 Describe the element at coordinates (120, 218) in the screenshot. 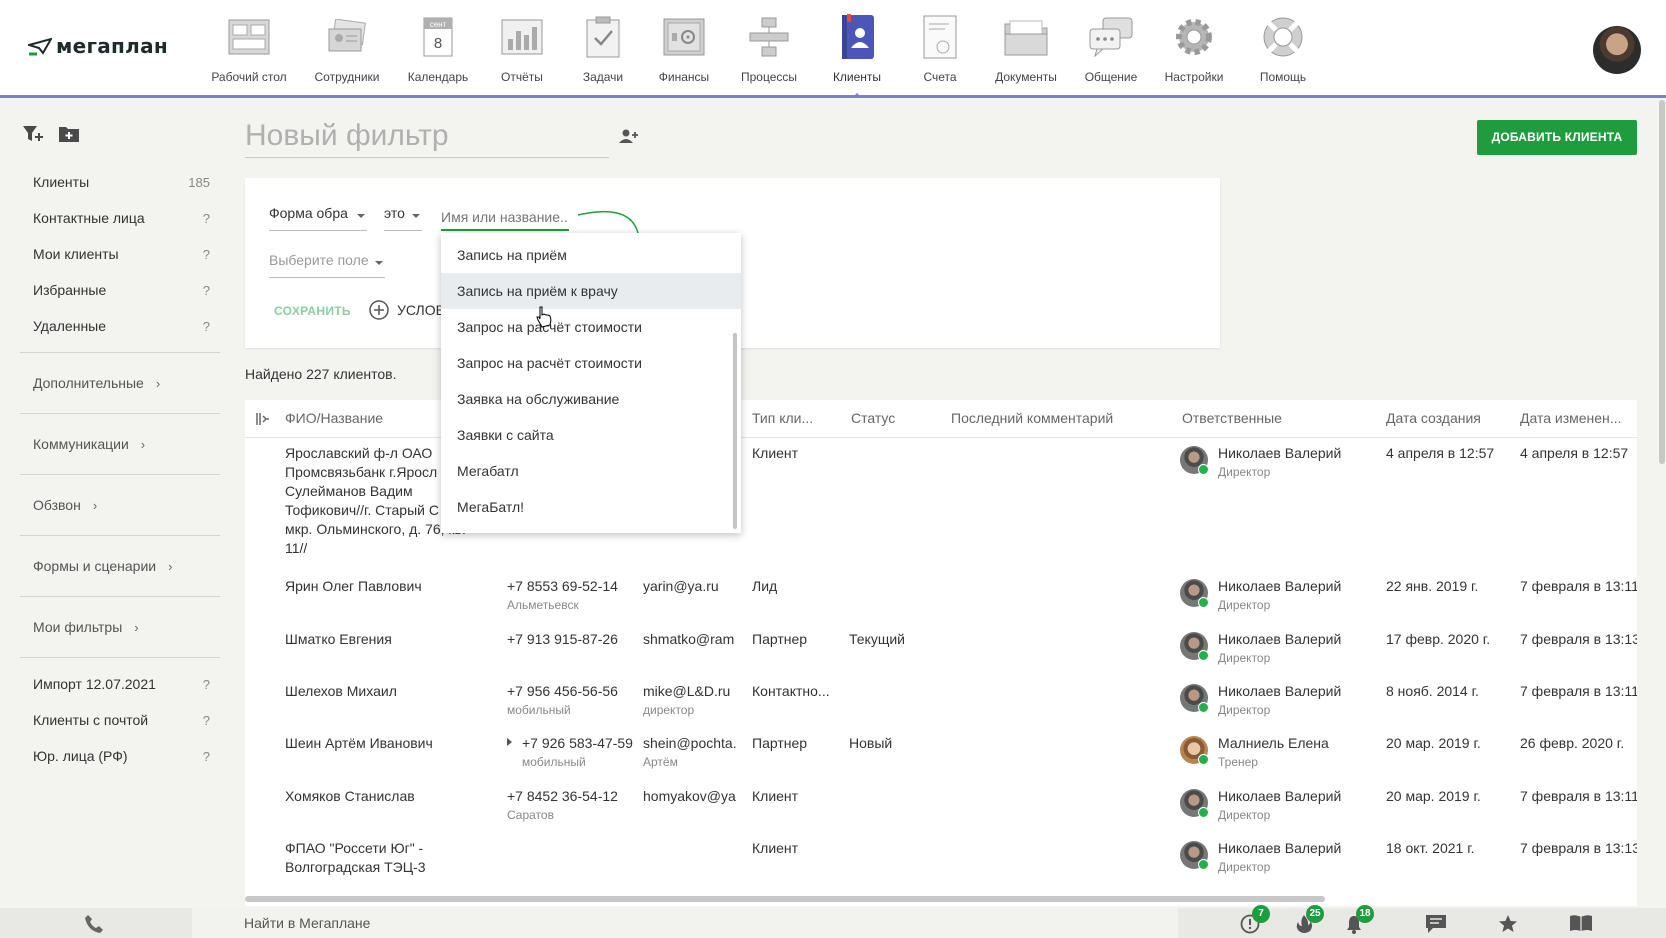

I see `sidebar-item-contacts: Контактные лица?` at that location.